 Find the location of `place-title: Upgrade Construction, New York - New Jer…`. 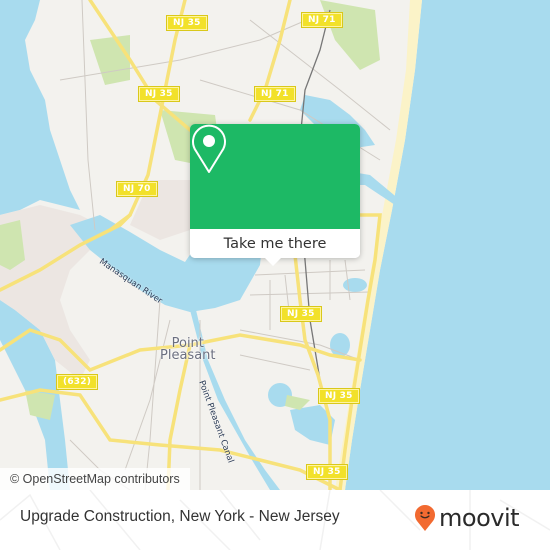

place-title: Upgrade Construction, New York - New Jer… is located at coordinates (180, 516).